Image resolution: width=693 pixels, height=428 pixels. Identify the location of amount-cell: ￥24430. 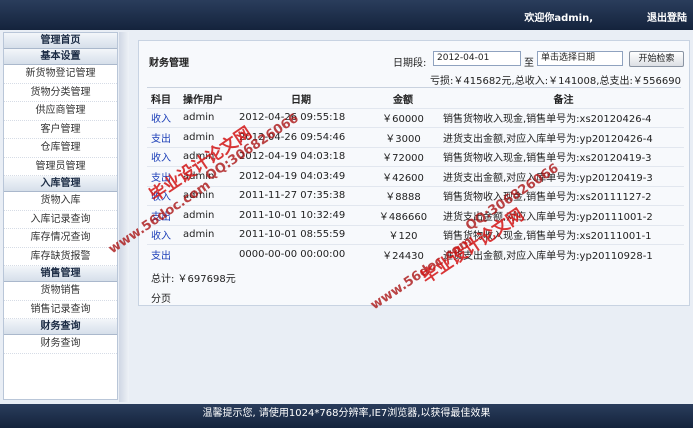
(401, 254).